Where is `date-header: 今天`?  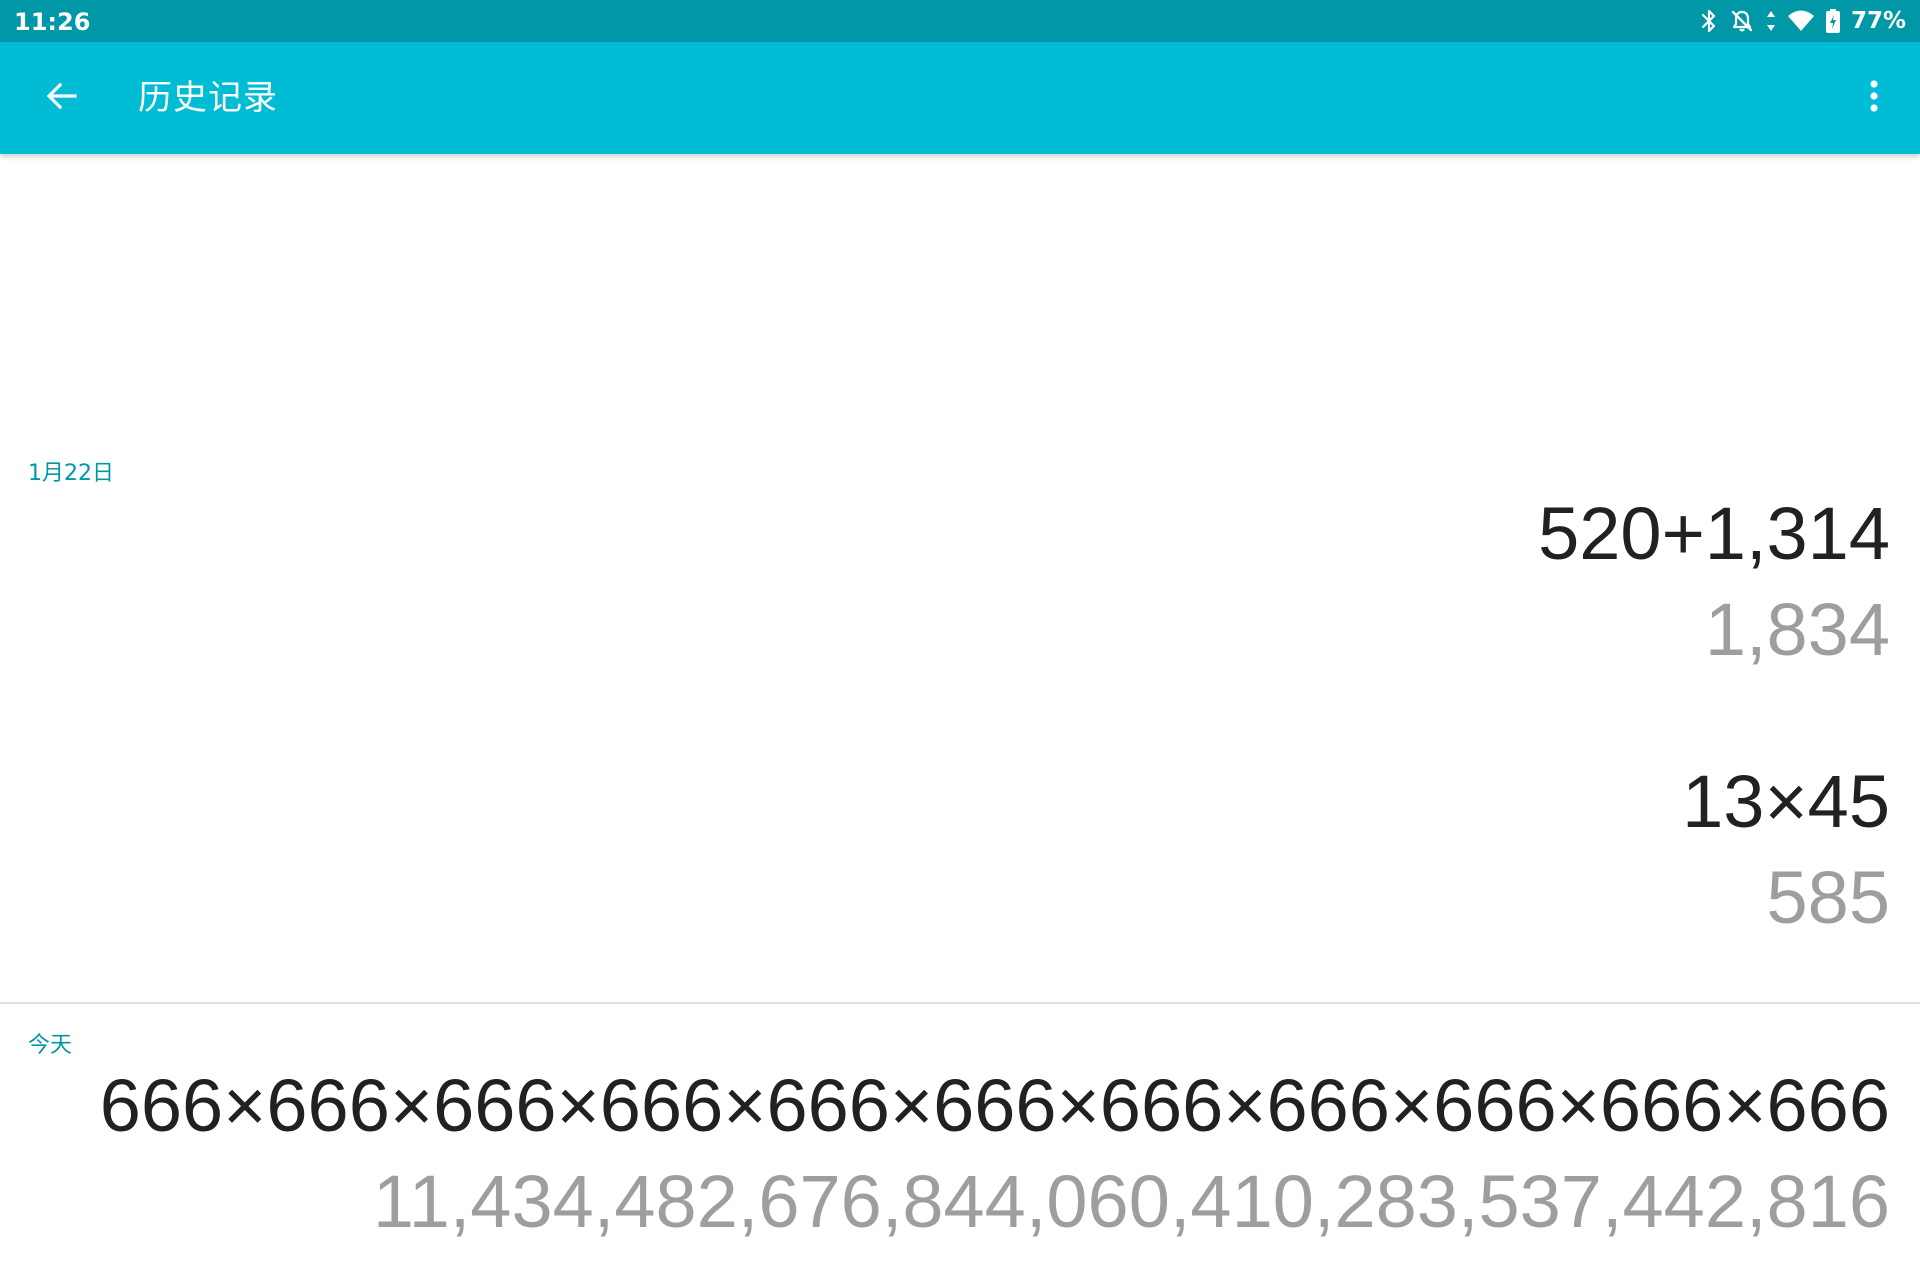 date-header: 今天 is located at coordinates (50, 1045).